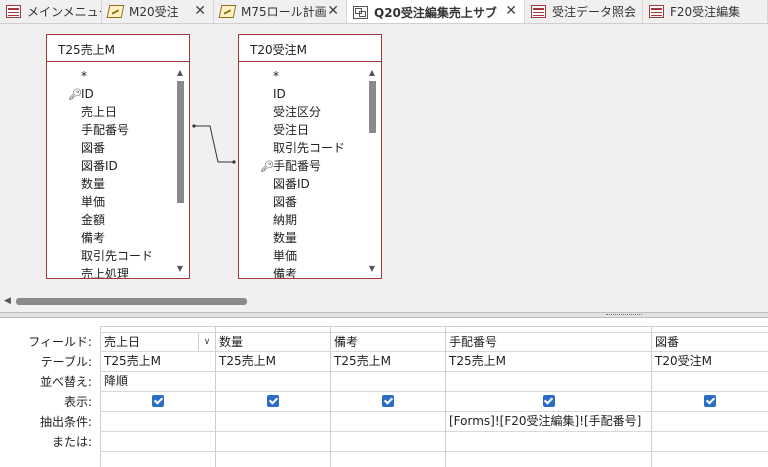 The height and width of the screenshot is (467, 768). What do you see at coordinates (110, 112) in the screenshot?
I see `field-item: 売上日` at bounding box center [110, 112].